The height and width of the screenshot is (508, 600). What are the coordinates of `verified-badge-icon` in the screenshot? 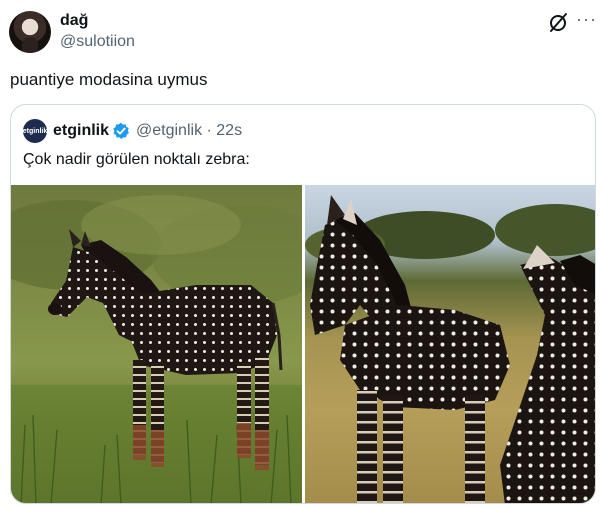 It's located at (121, 131).